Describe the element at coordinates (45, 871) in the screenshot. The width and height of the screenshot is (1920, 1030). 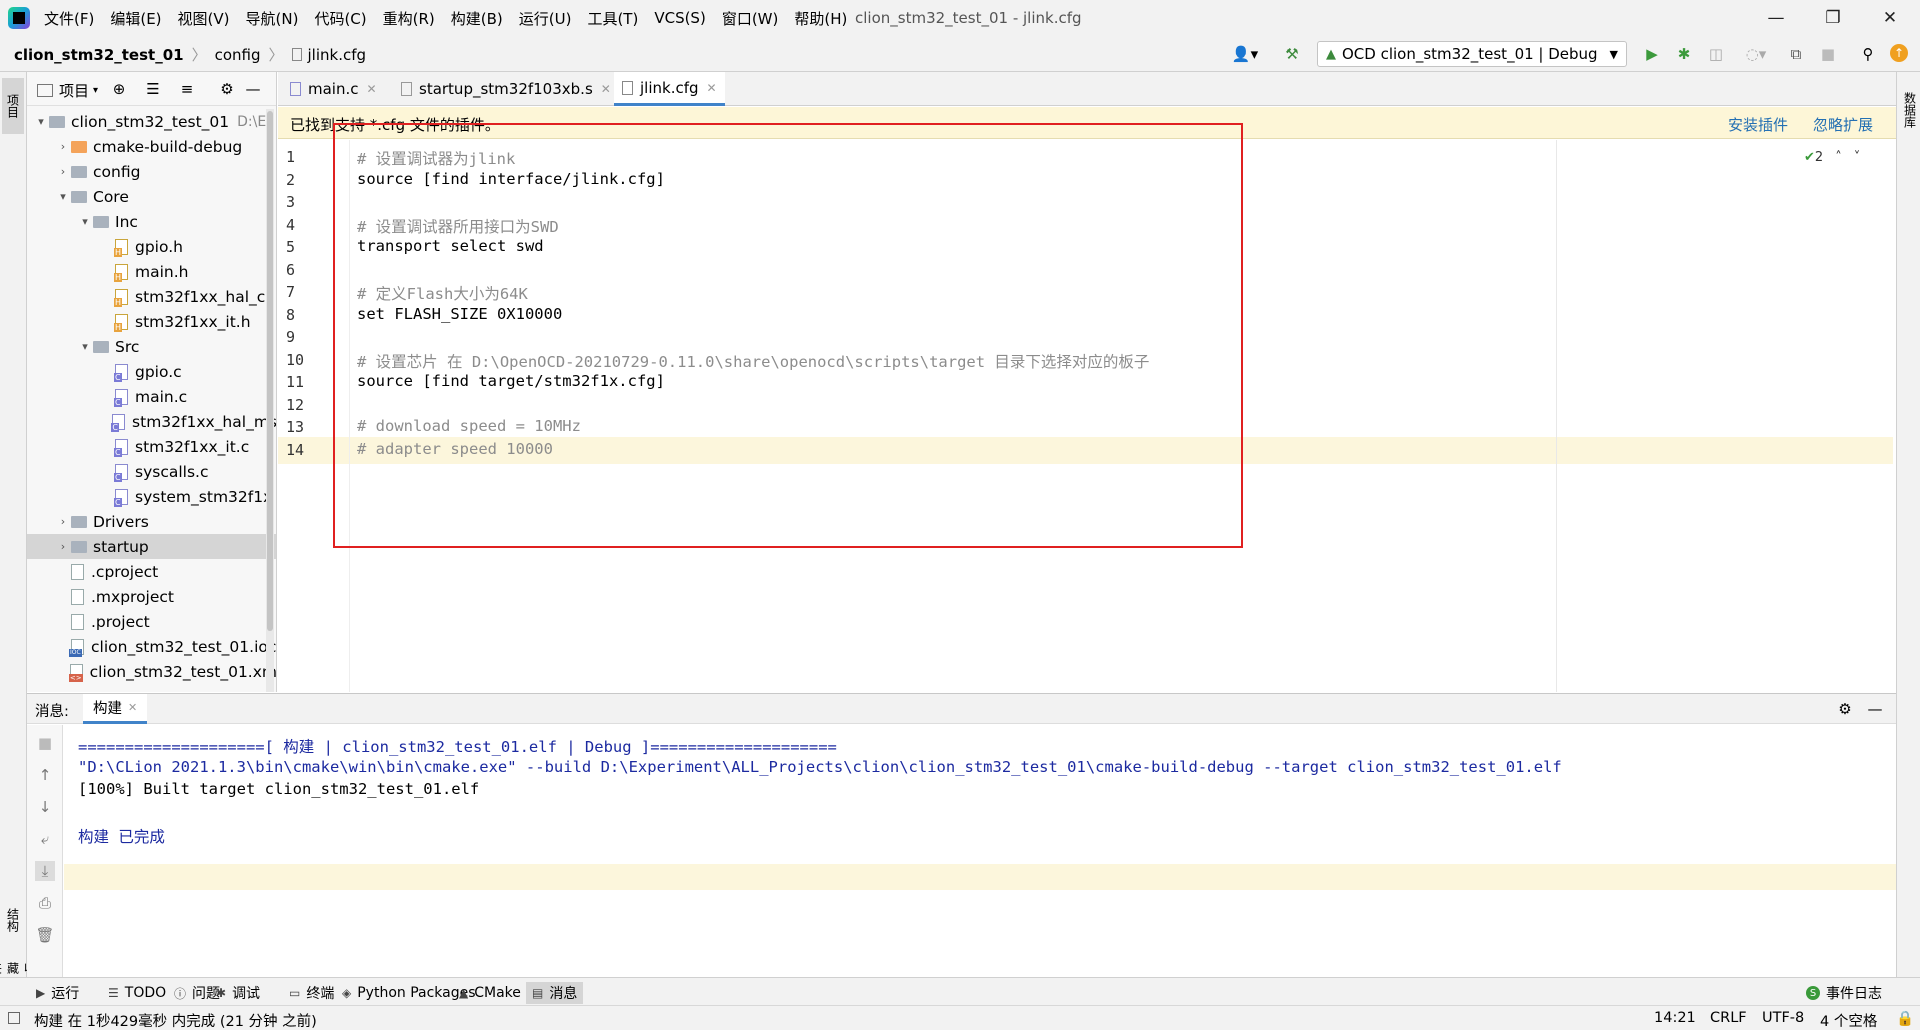
I see `scroll-to-end-icon: ⤓` at that location.